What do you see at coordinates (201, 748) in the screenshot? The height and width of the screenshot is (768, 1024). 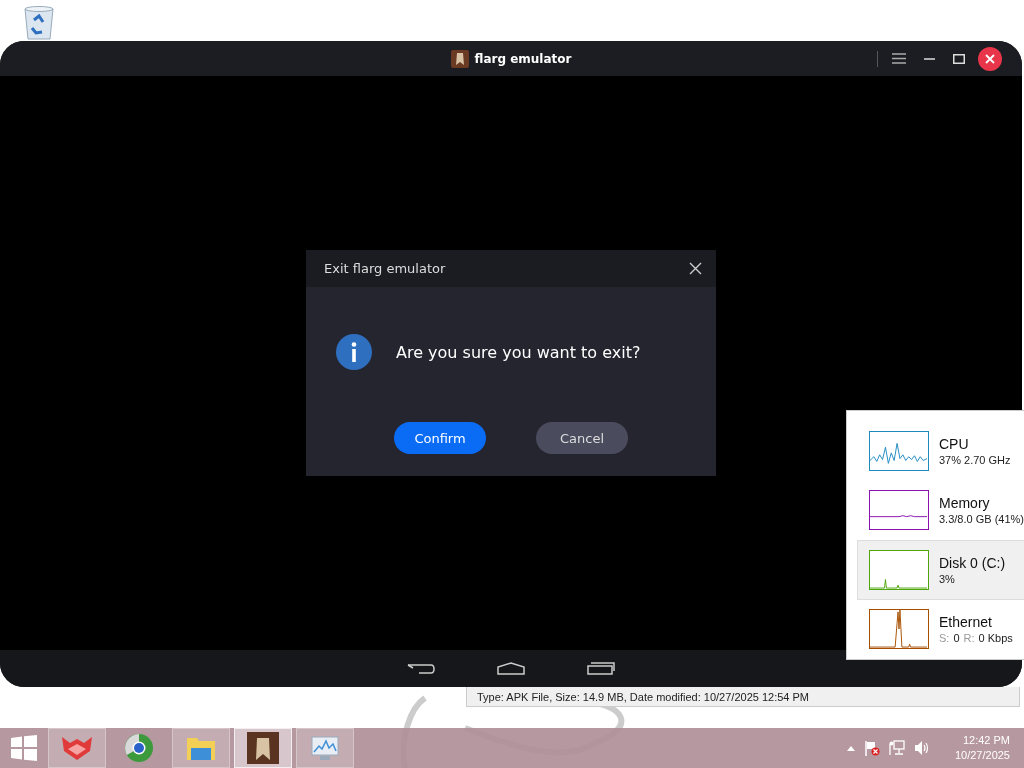 I see `folder-icon` at bounding box center [201, 748].